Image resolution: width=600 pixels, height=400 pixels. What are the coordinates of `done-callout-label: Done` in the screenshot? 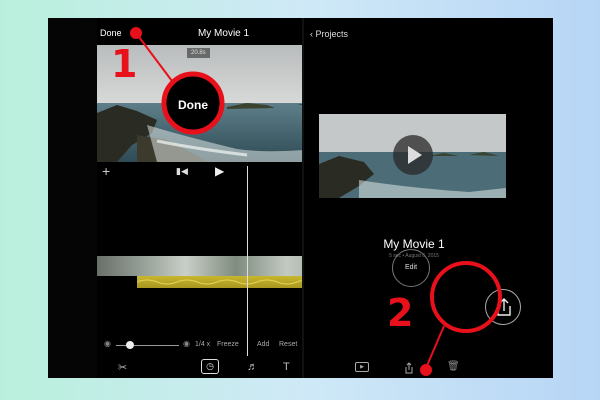 It's located at (193, 105).